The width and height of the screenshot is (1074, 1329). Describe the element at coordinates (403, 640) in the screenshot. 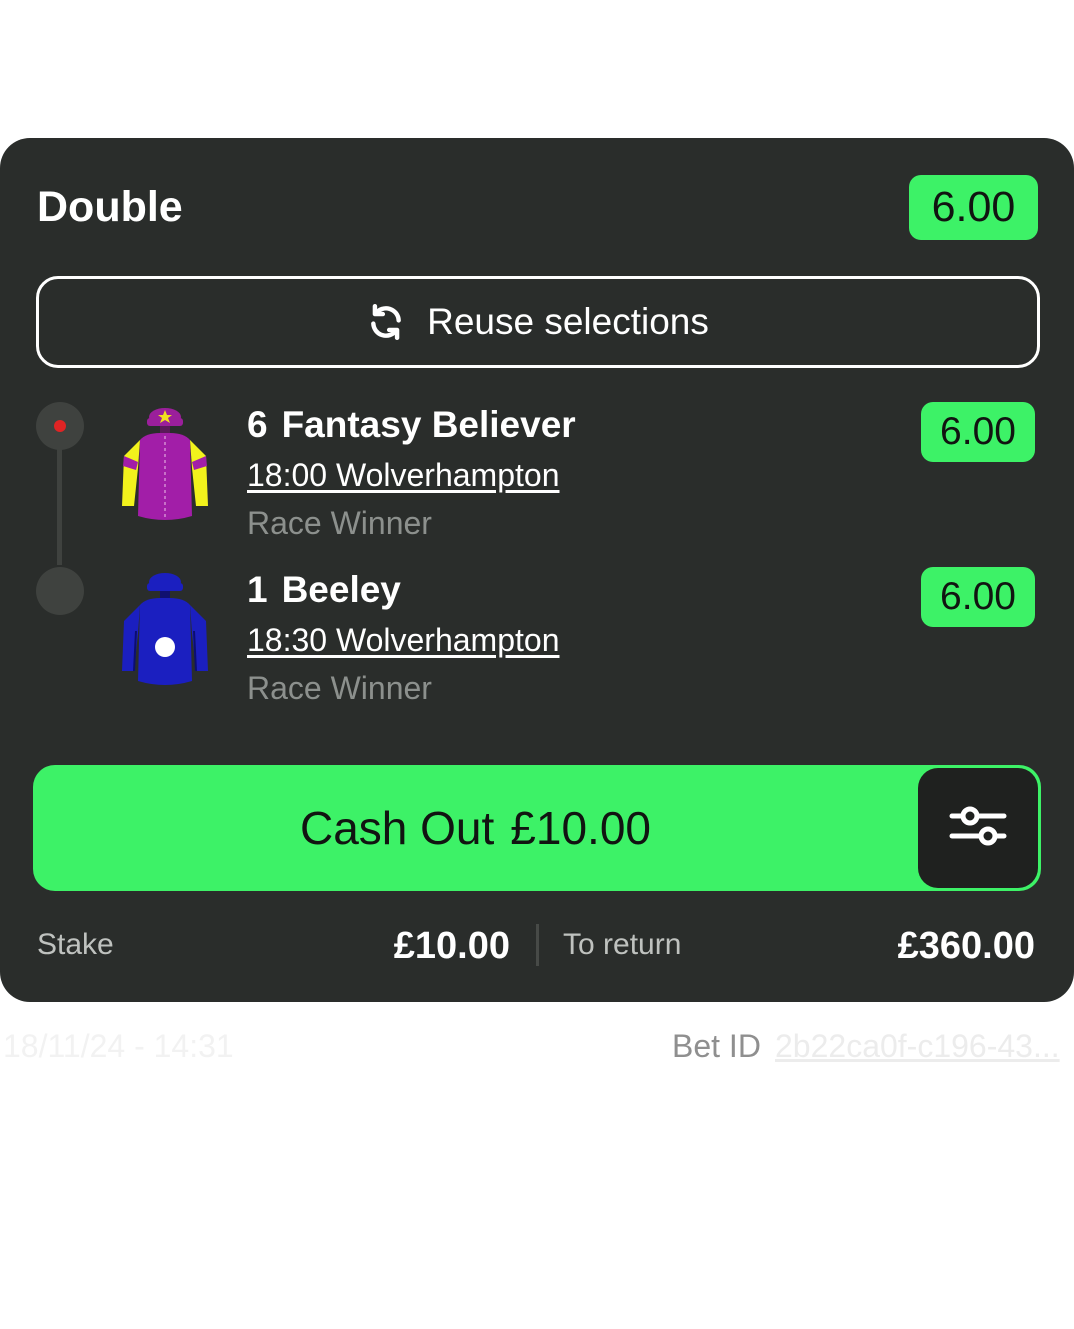

I see `selection-race-link: 18:30 Wolverhampton` at that location.